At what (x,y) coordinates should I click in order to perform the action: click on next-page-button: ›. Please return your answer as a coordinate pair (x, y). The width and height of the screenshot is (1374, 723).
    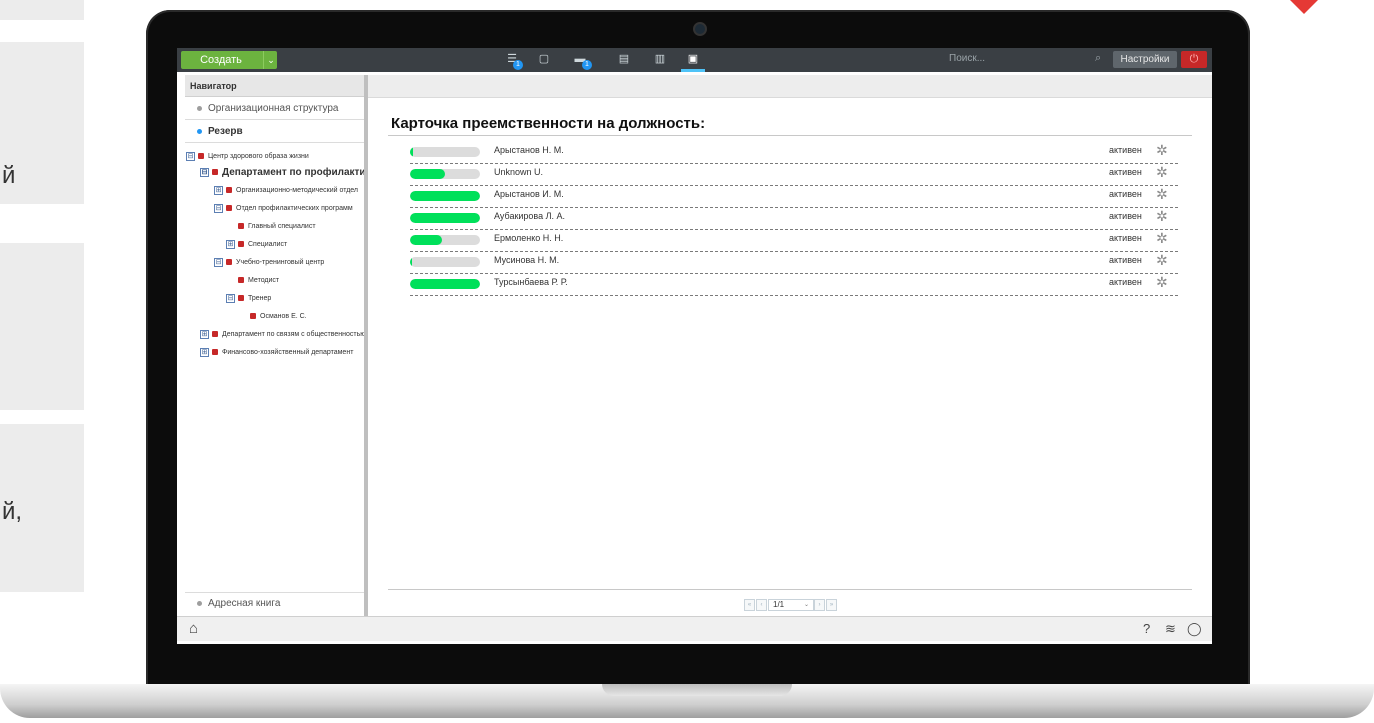
    Looking at the image, I should click on (819, 605).